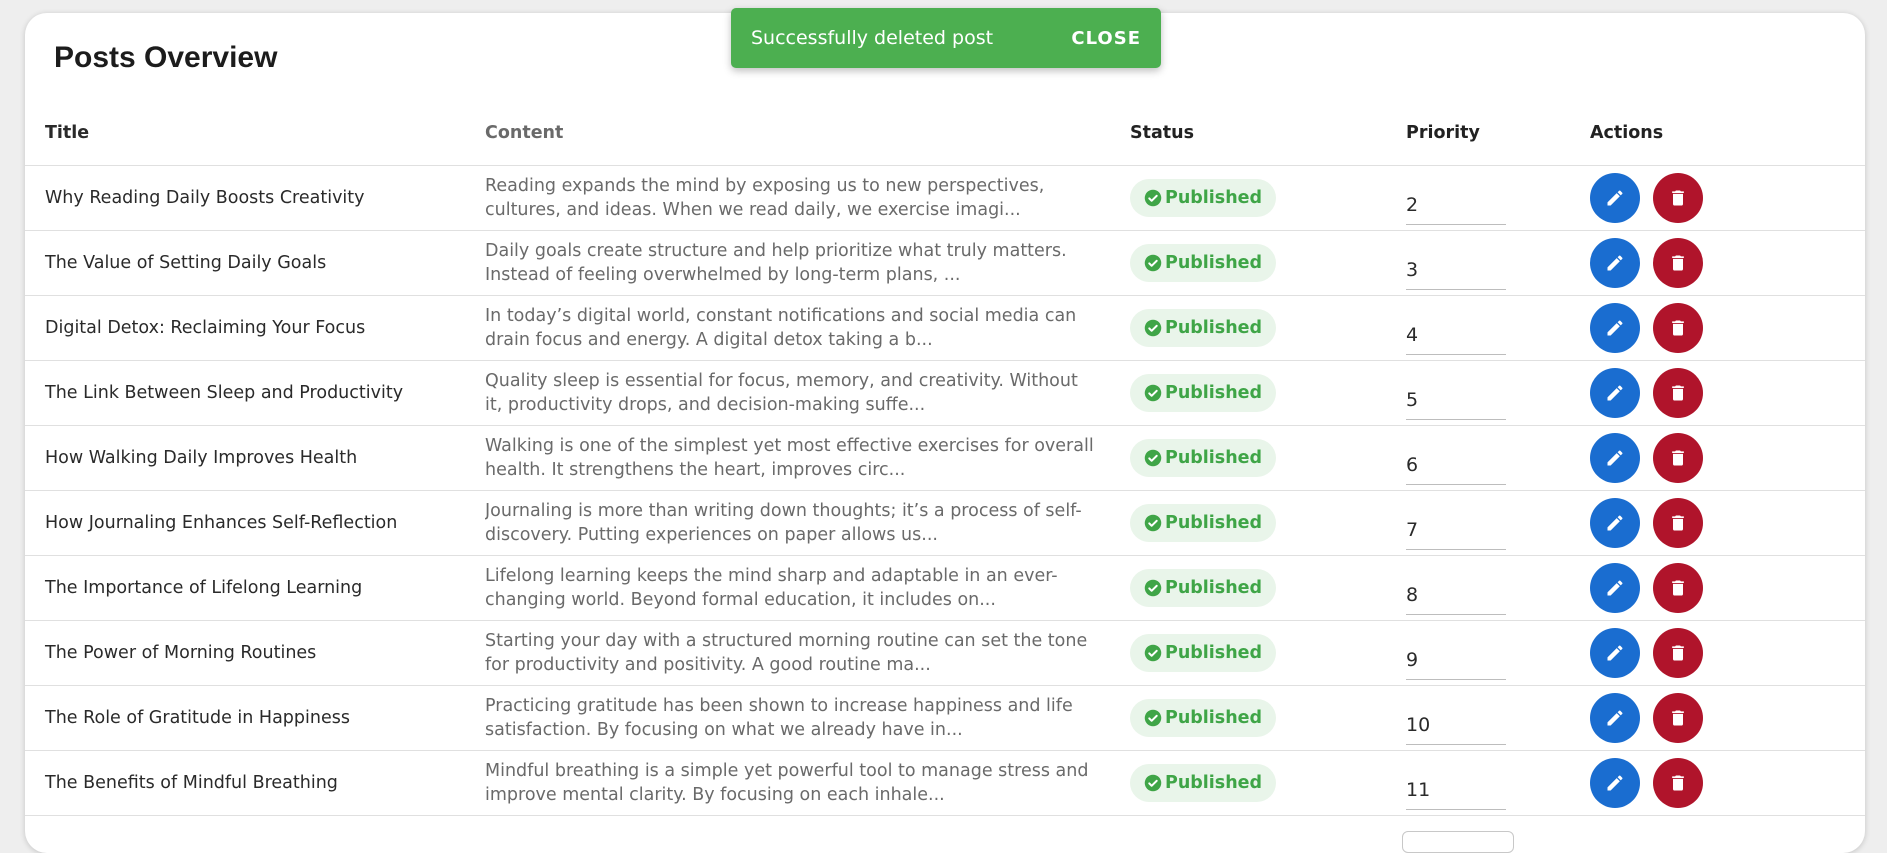 Image resolution: width=1887 pixels, height=853 pixels. What do you see at coordinates (1456, 335) in the screenshot?
I see `priority-input: 4` at bounding box center [1456, 335].